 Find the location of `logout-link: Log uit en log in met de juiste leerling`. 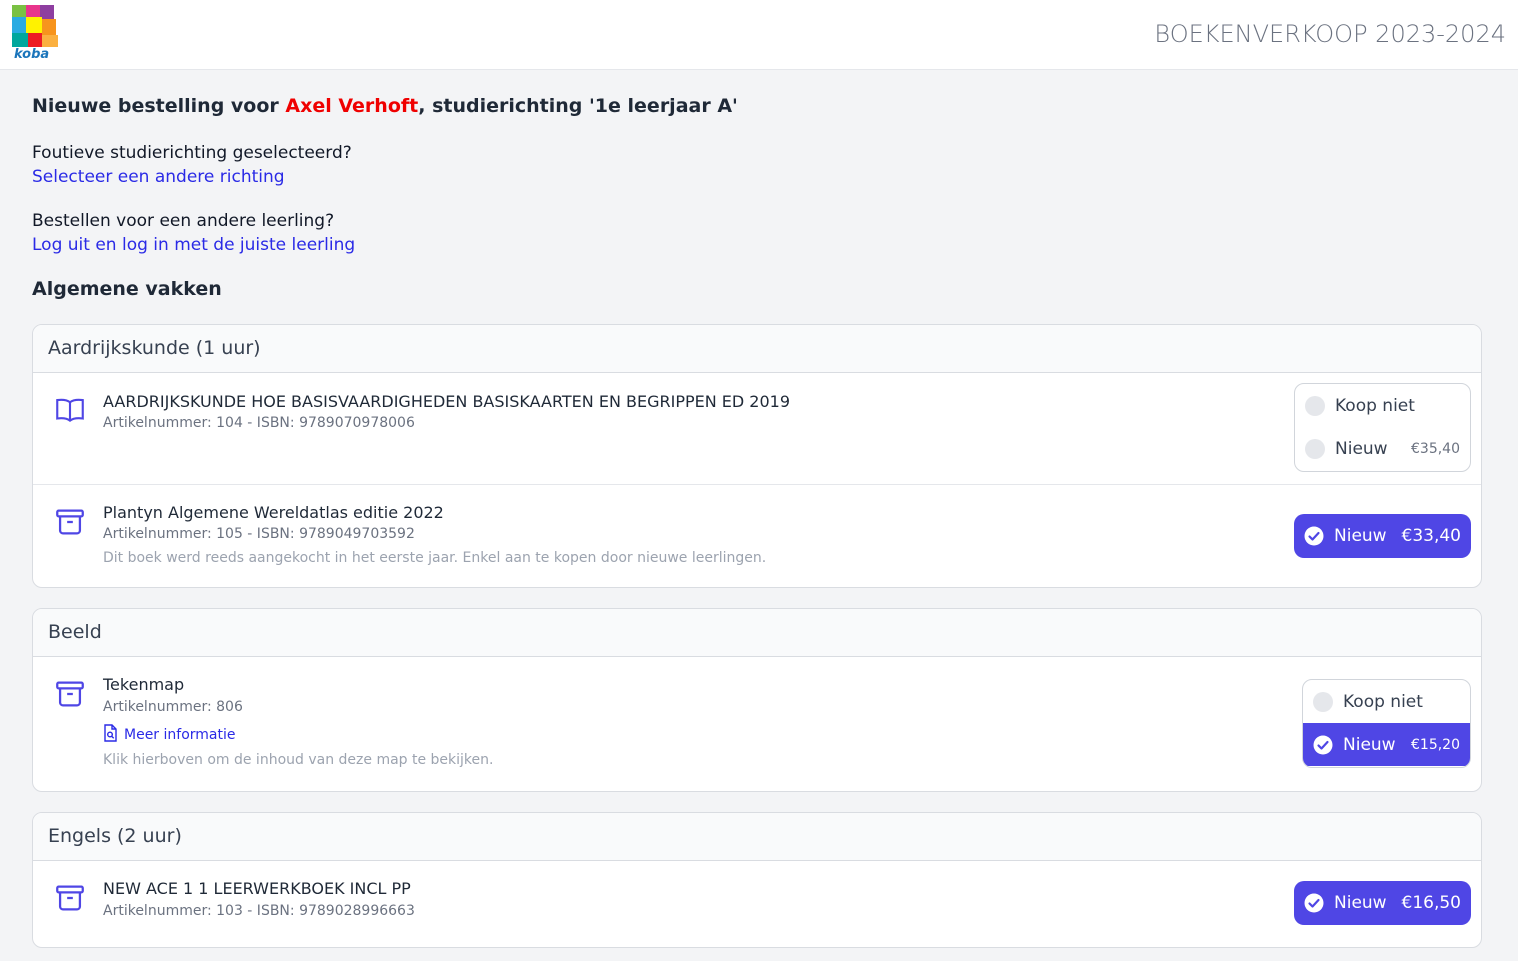

logout-link: Log uit en log in met de juiste leerling is located at coordinates (193, 245).